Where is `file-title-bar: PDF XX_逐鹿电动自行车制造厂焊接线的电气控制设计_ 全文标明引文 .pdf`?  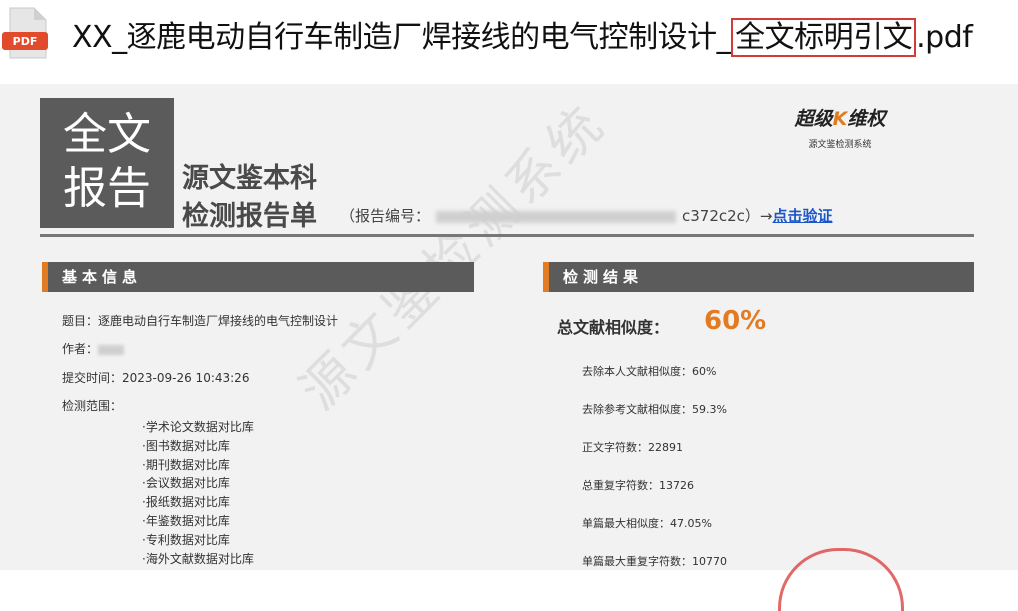
file-title-bar: PDF XX_逐鹿电动自行车制造厂焊接线的电气控制设计_ 全文标明引文 .pdf is located at coordinates (509, 36).